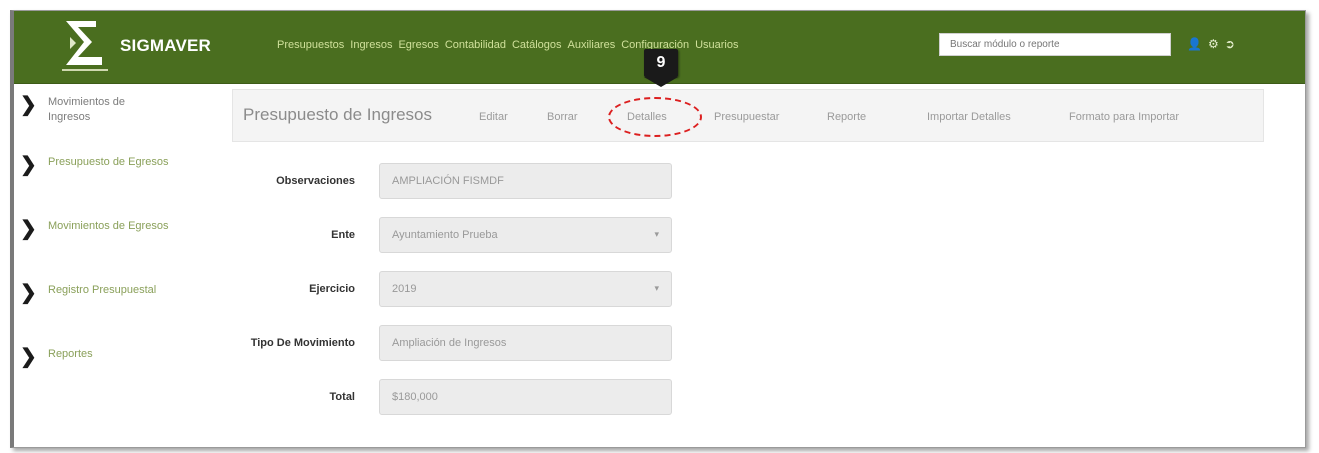 This screenshot has height=453, width=1319. What do you see at coordinates (108, 162) in the screenshot?
I see `sidebar-item-label: Presupuesto de Egresos` at bounding box center [108, 162].